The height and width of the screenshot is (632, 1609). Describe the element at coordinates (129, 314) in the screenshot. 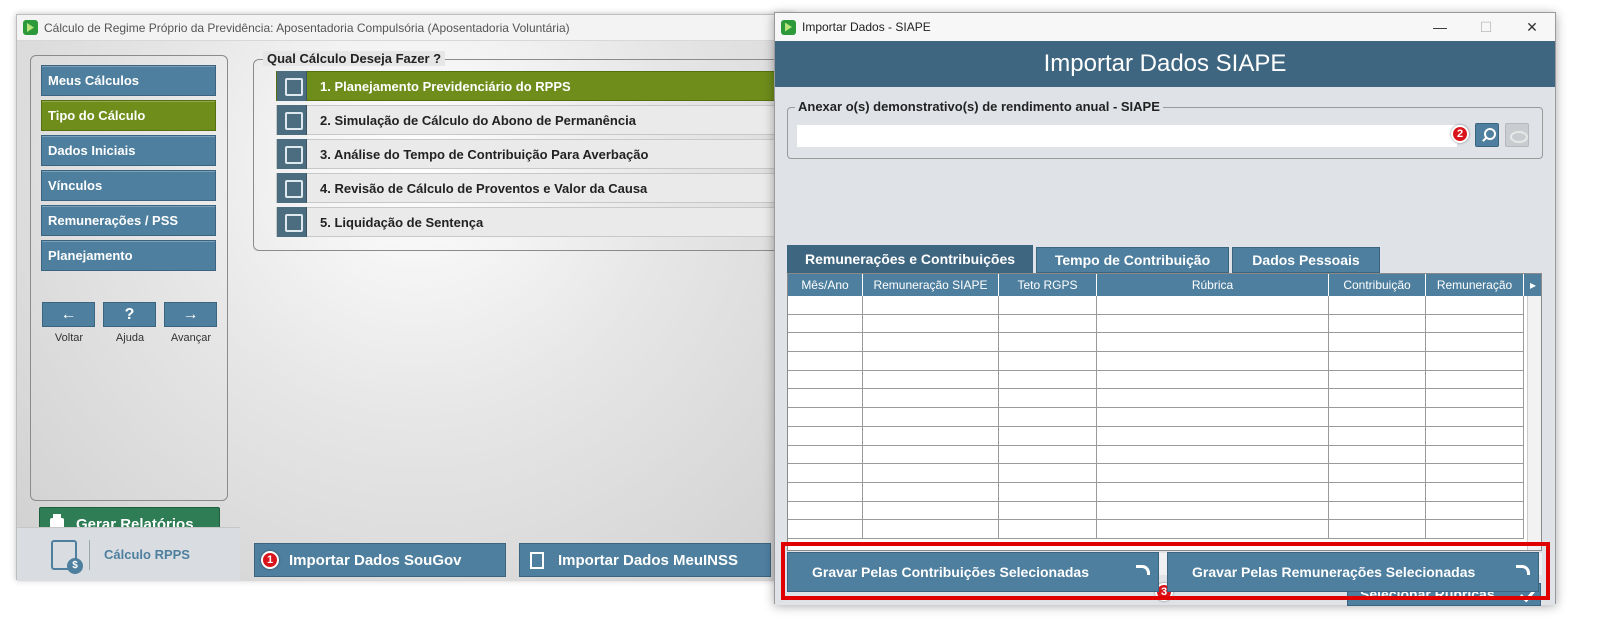

I see `help-button: ?` at that location.